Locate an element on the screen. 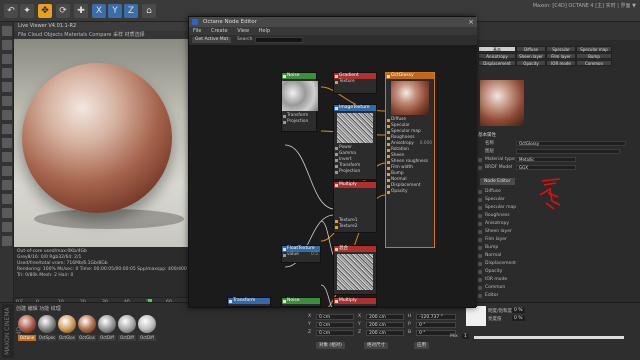 The width and height of the screenshot is (640, 360). size-x-field: 200 cm is located at coordinates (385, 317).